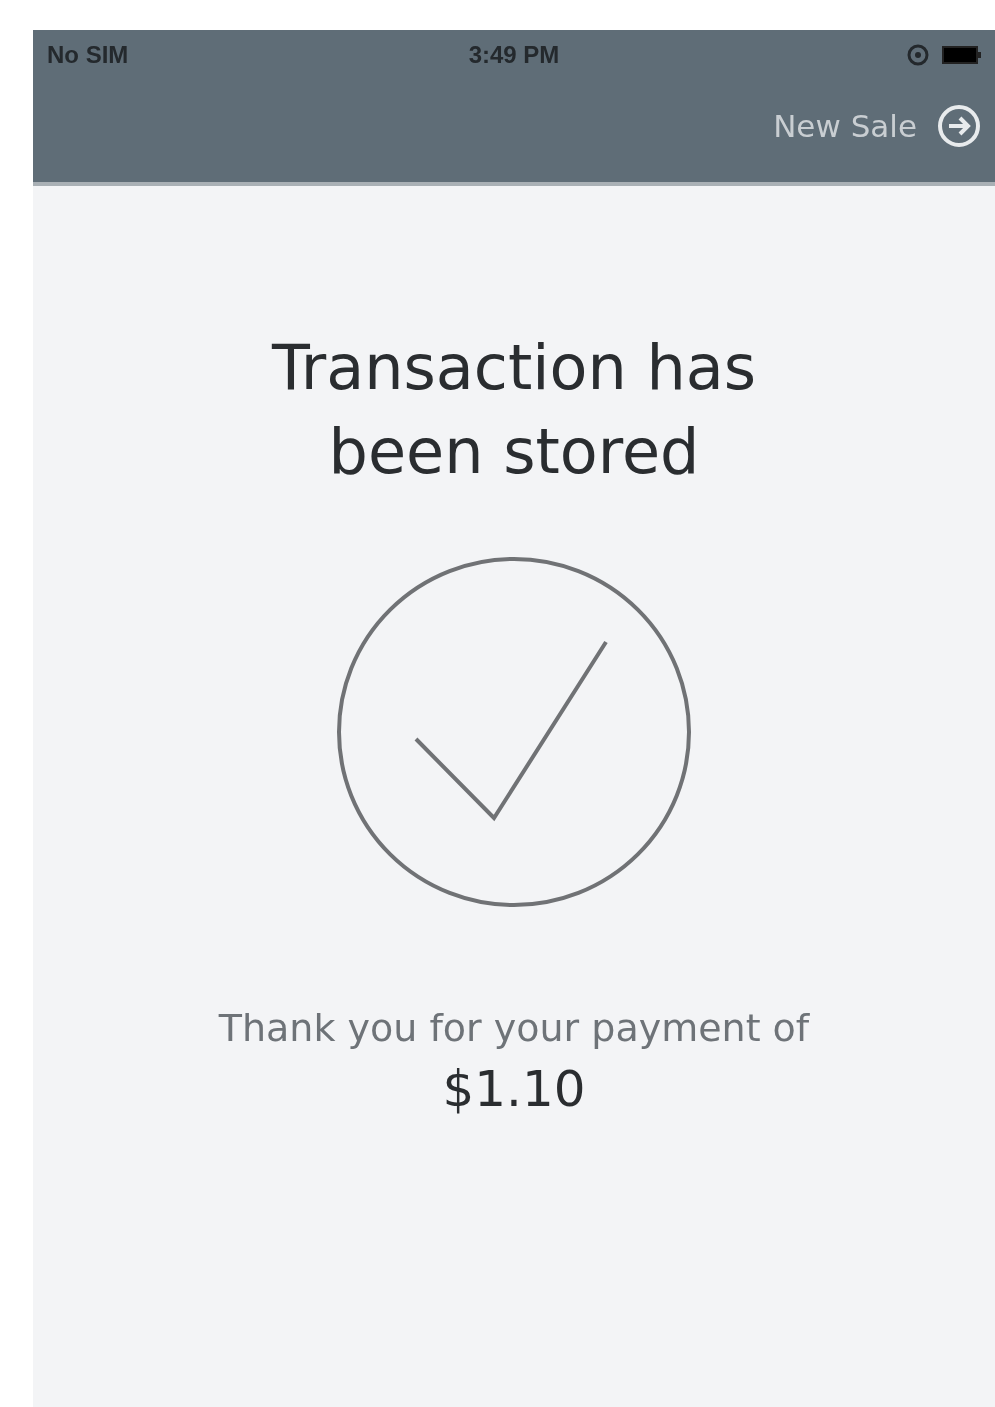 This screenshot has height=1407, width=995. I want to click on new-sale-button: New Sale, so click(877, 126).